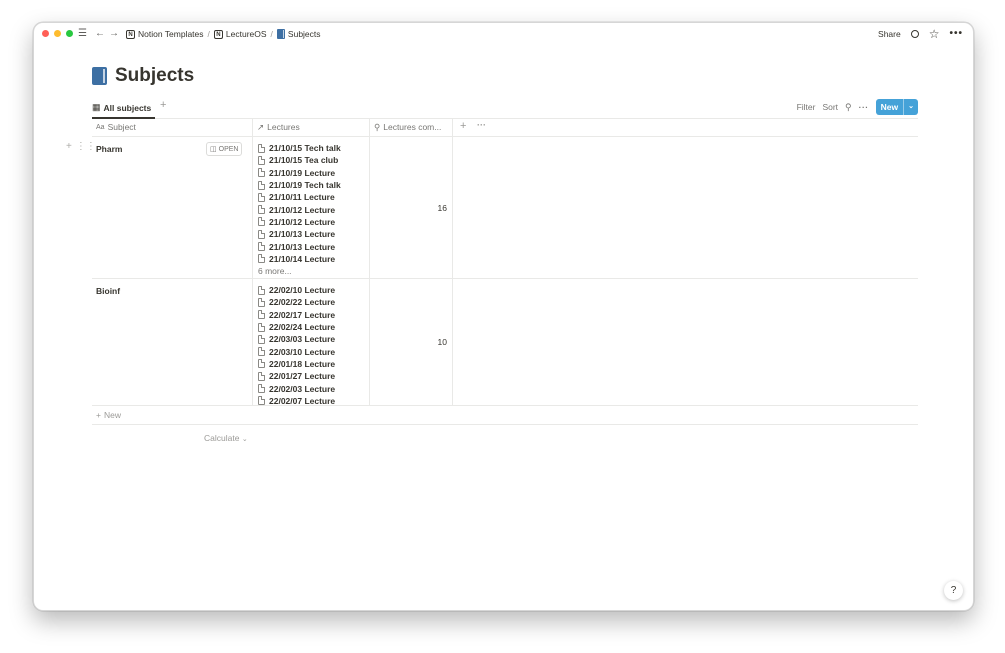 The height and width of the screenshot is (653, 1005). I want to click on tab-label: All subjects, so click(127, 107).